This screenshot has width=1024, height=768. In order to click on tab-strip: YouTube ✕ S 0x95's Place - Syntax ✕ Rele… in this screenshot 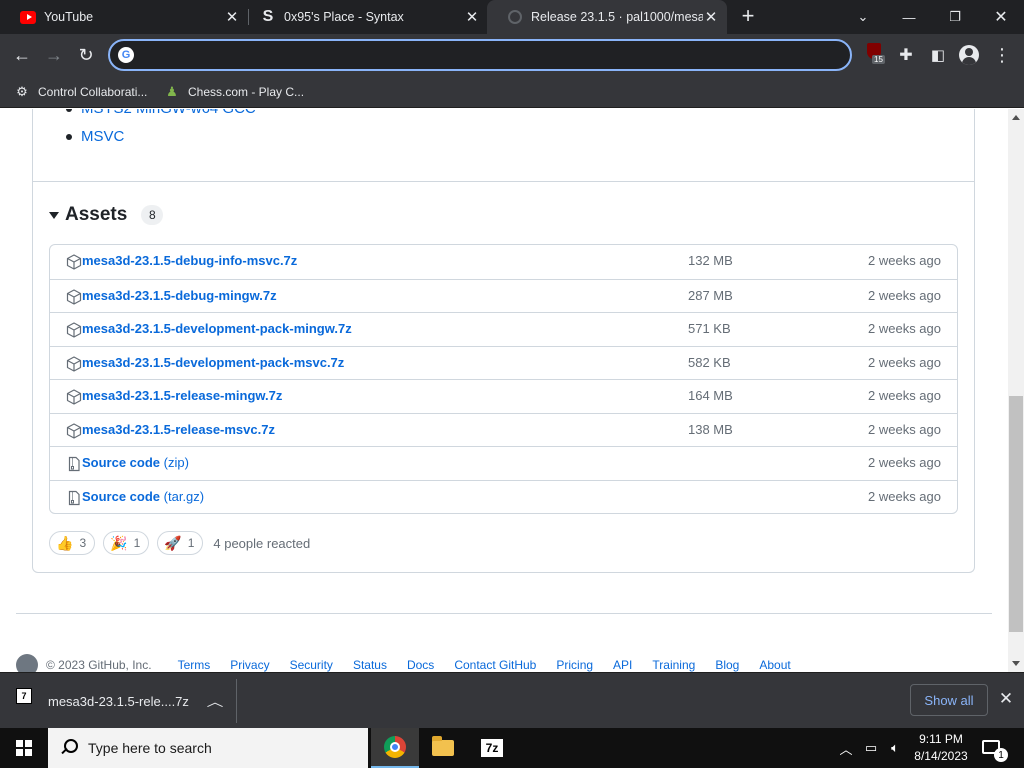, I will do `click(512, 17)`.